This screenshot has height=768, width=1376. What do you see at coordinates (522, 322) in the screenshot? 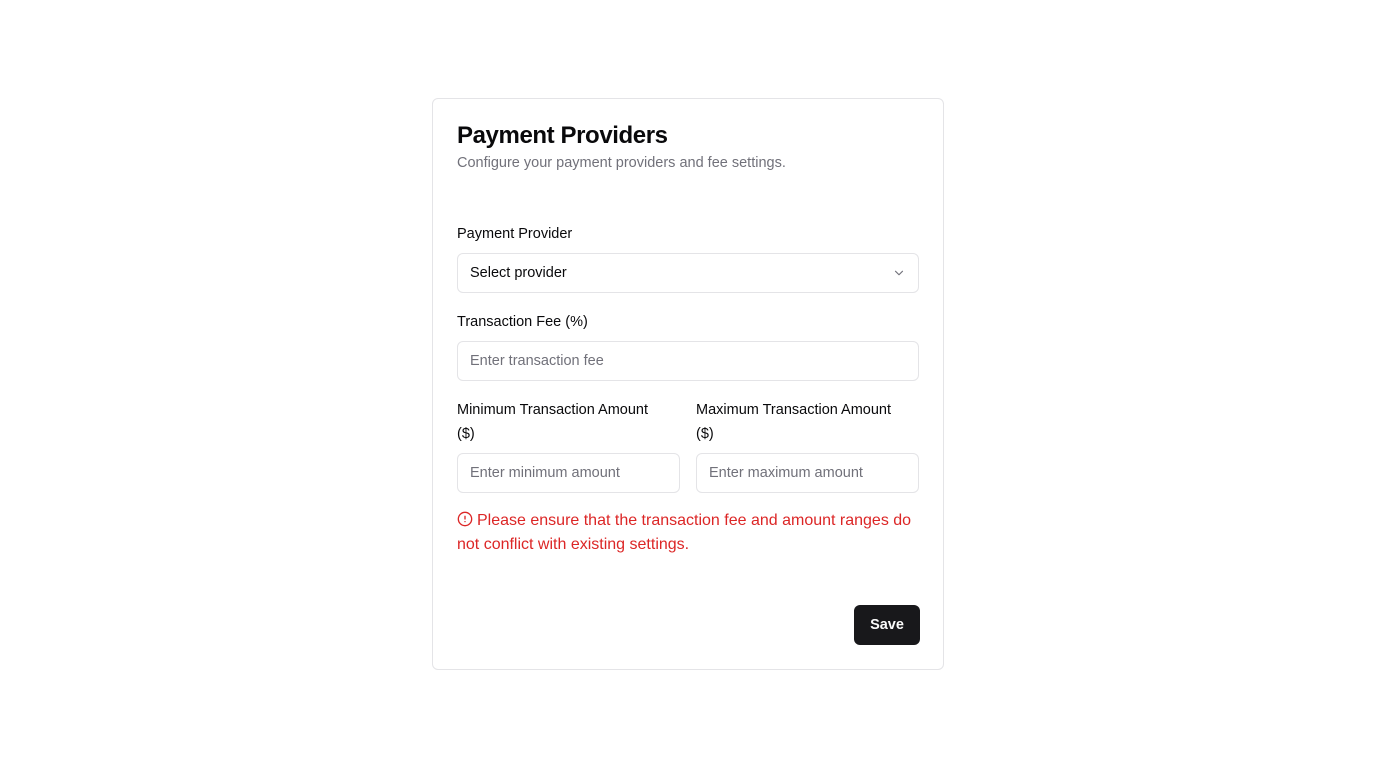
I see `transaction-fee-label: Transaction Fee (%)` at bounding box center [522, 322].